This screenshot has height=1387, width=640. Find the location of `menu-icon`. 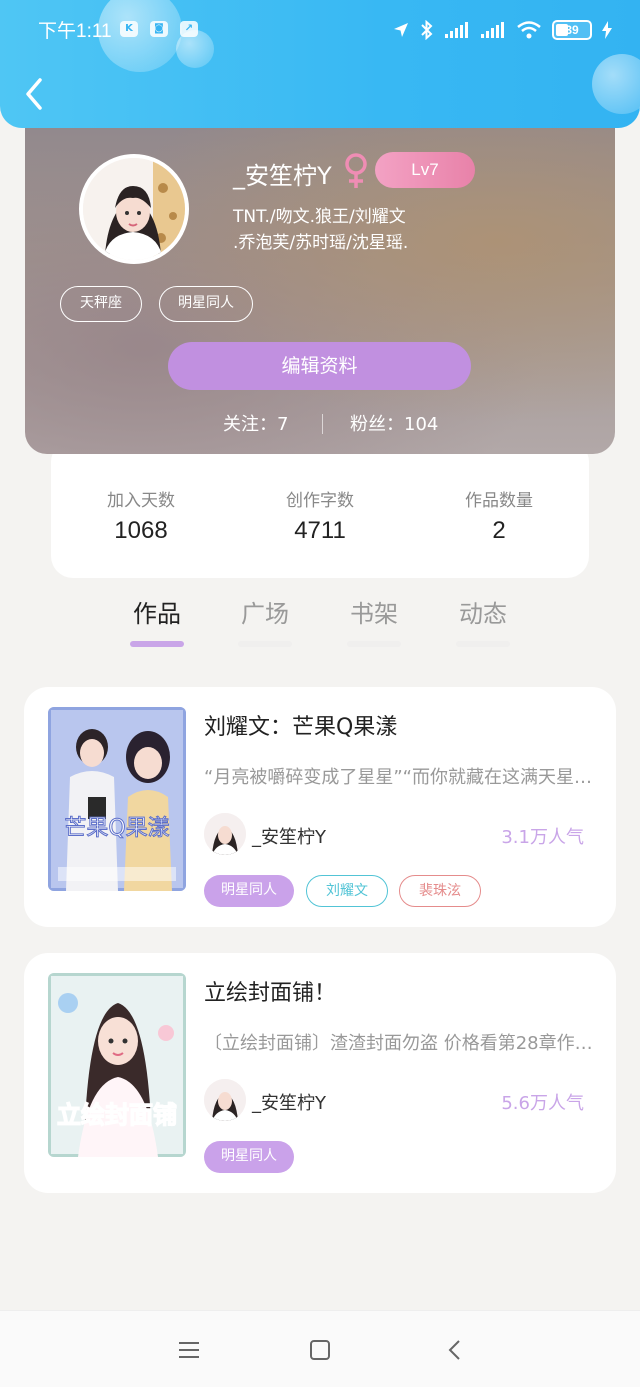

menu-icon is located at coordinates (189, 1350).